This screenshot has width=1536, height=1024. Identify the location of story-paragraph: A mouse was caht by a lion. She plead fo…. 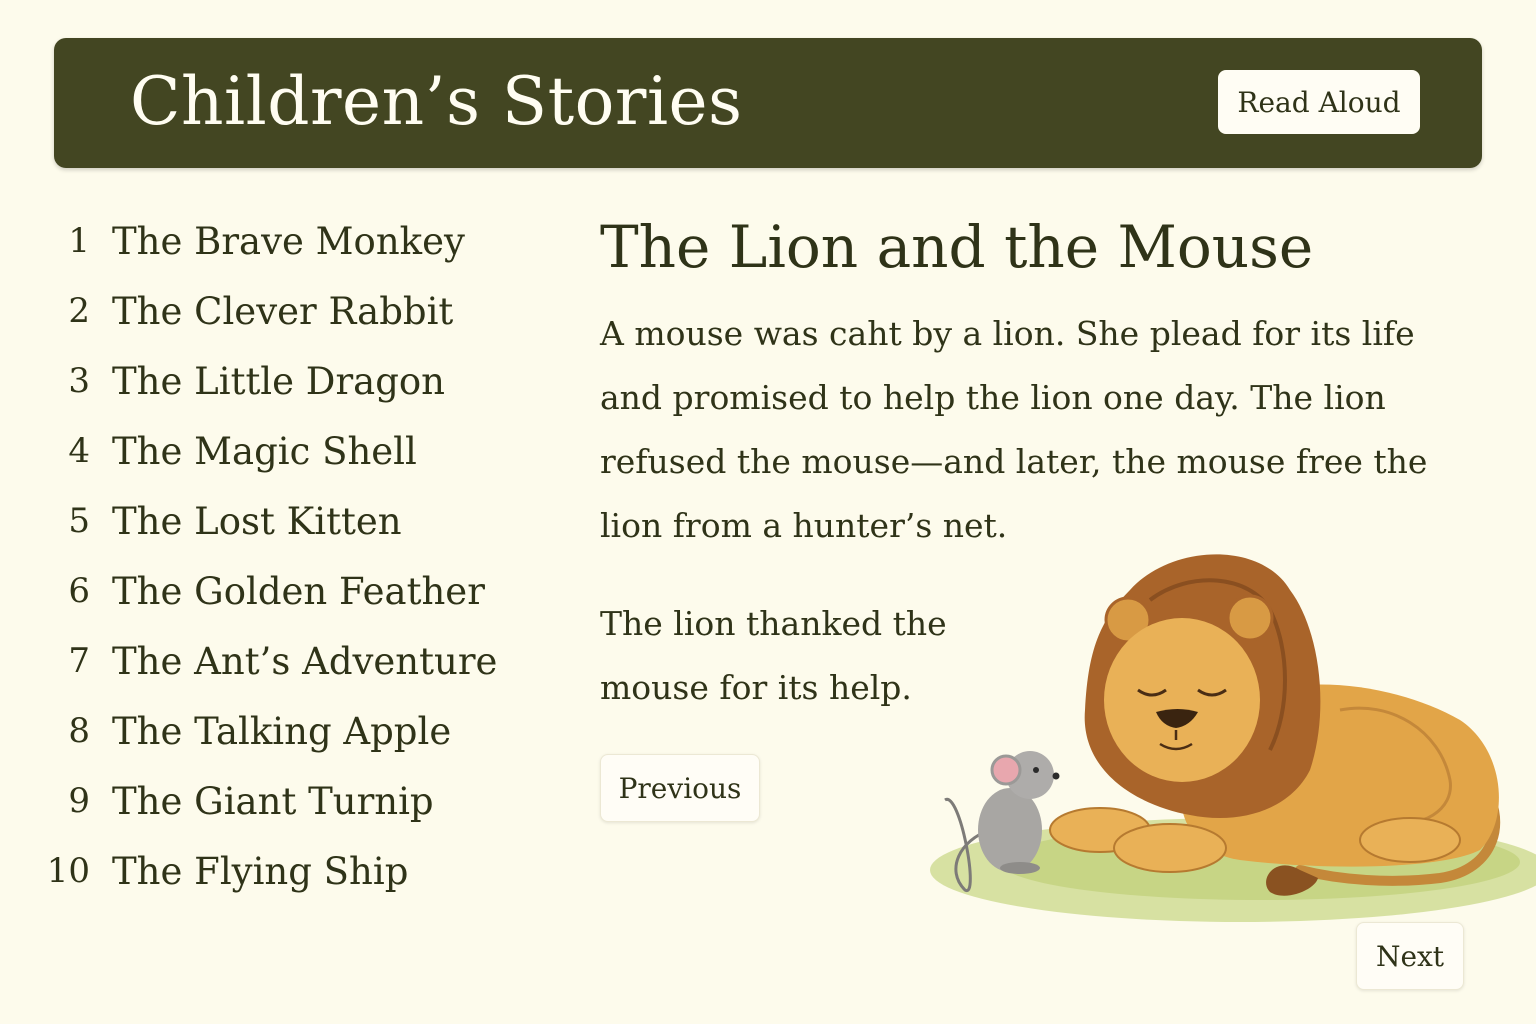
(1014, 429).